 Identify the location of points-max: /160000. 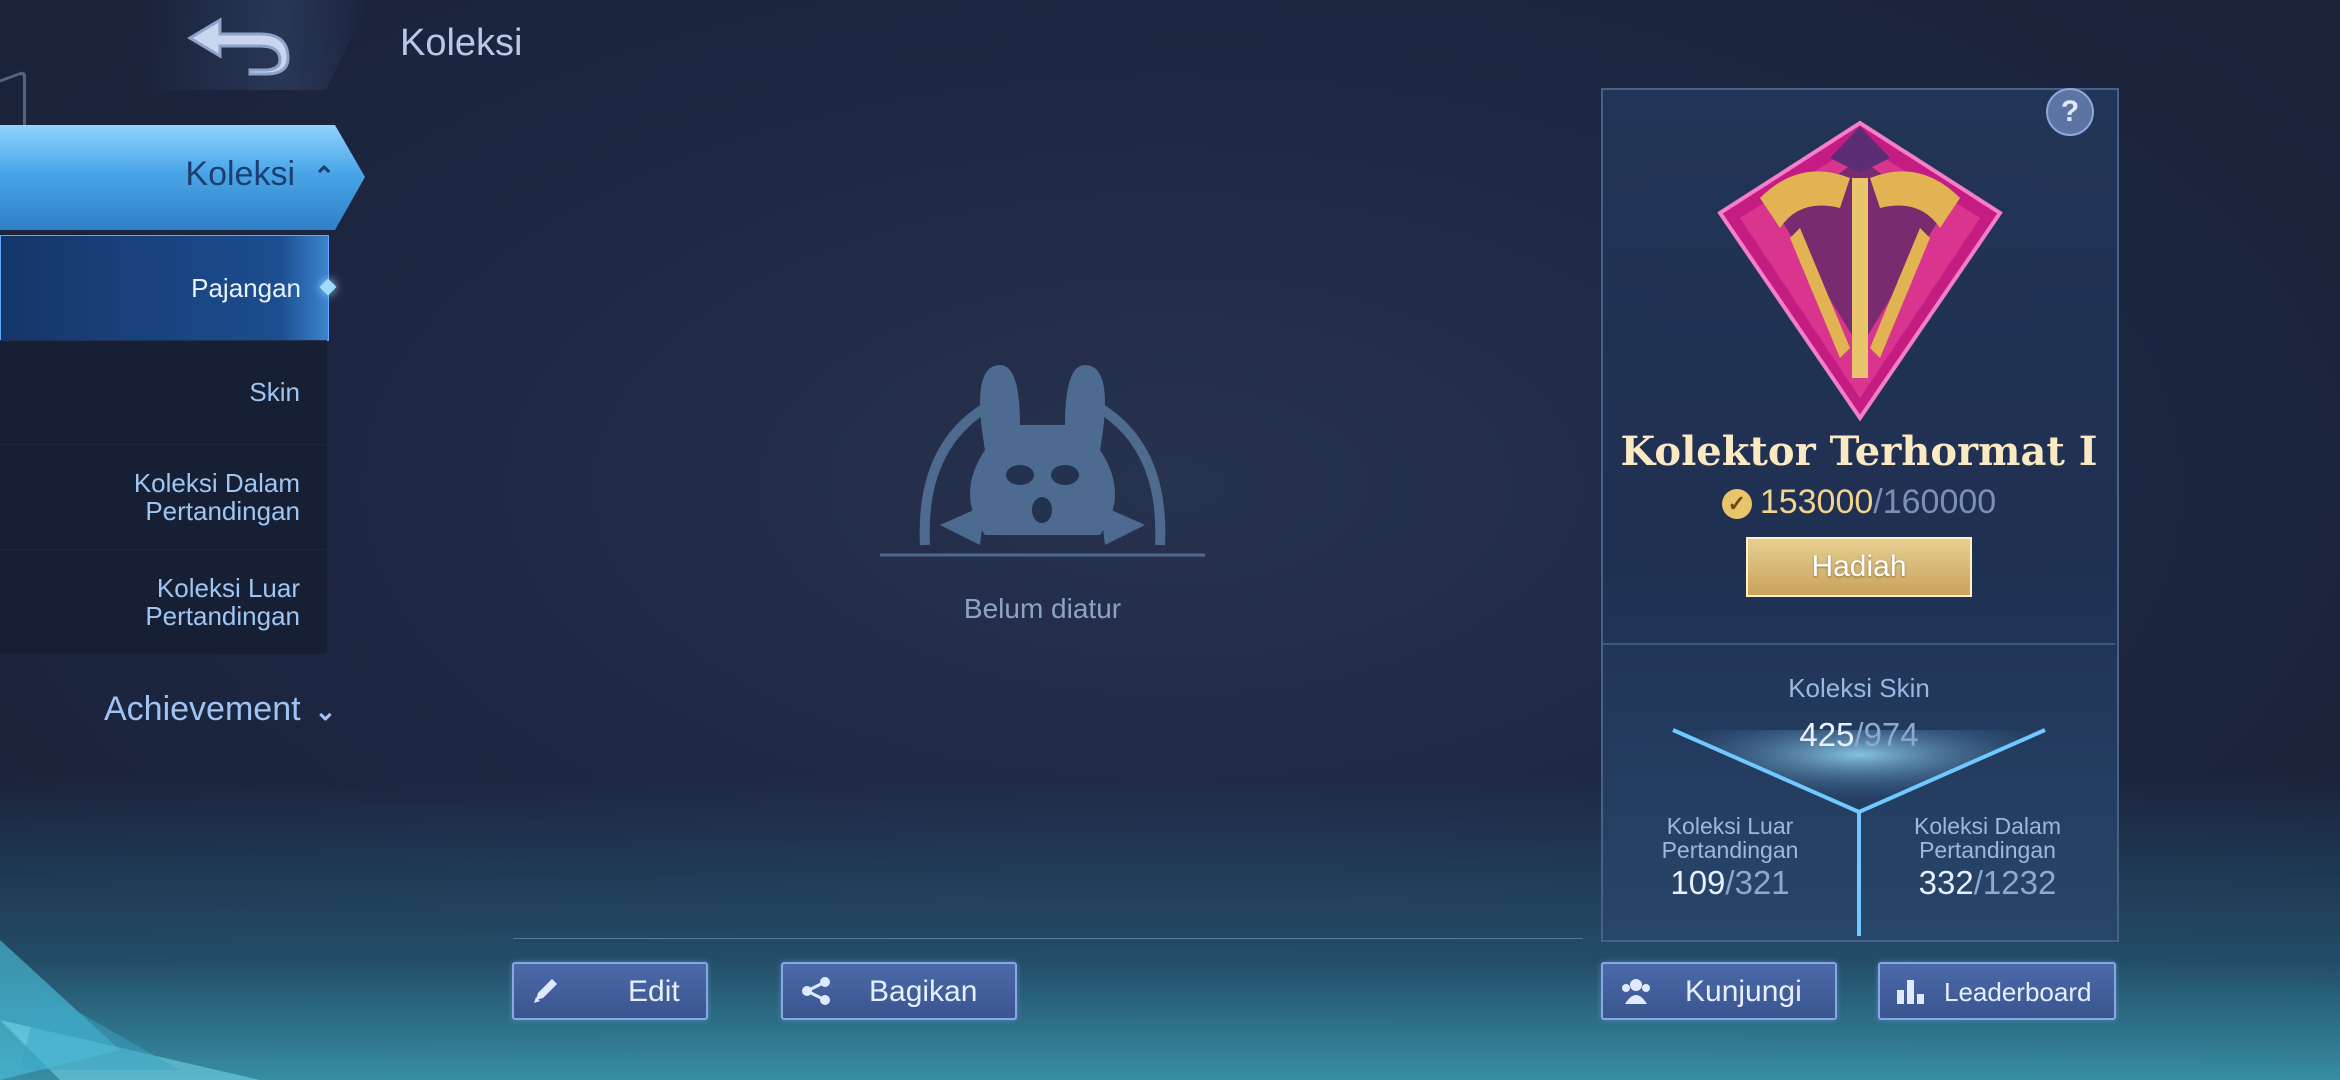
(1935, 502).